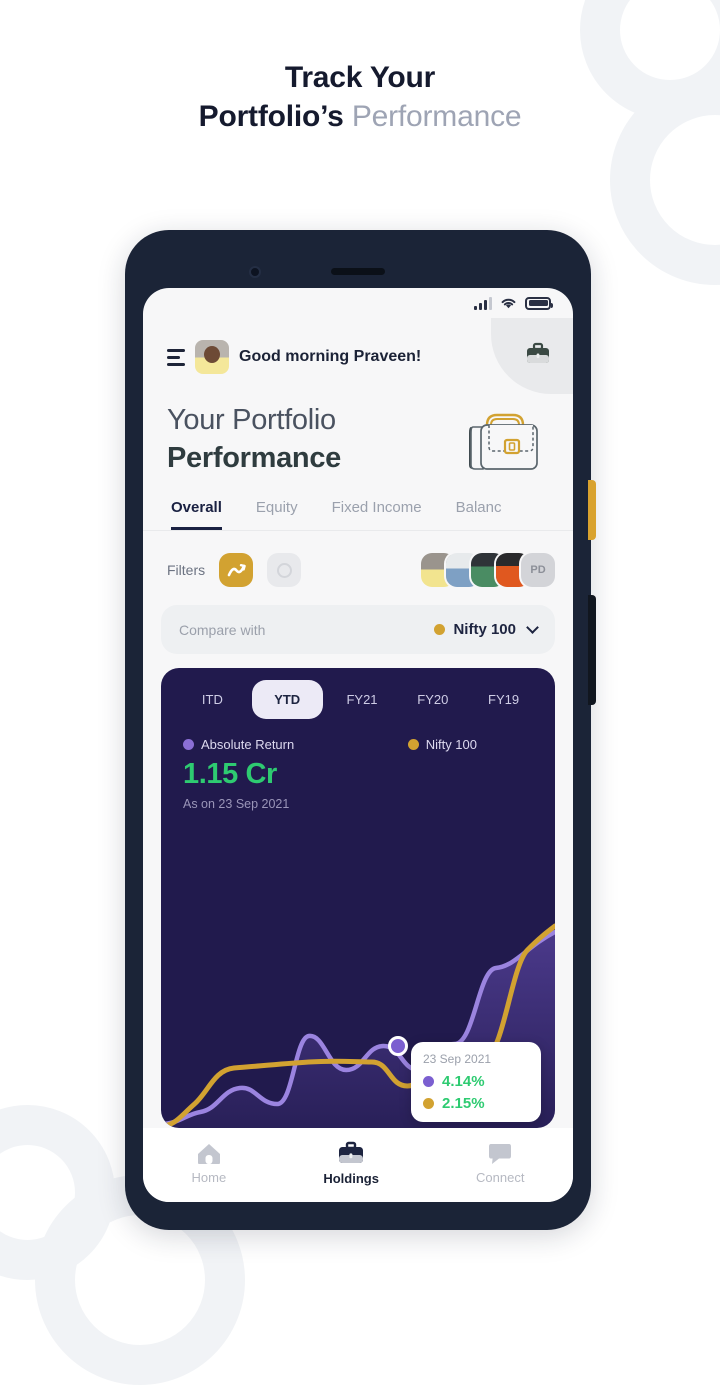 The height and width of the screenshot is (1385, 720). I want to click on legend-nifty-100: Nifty 100, so click(442, 745).